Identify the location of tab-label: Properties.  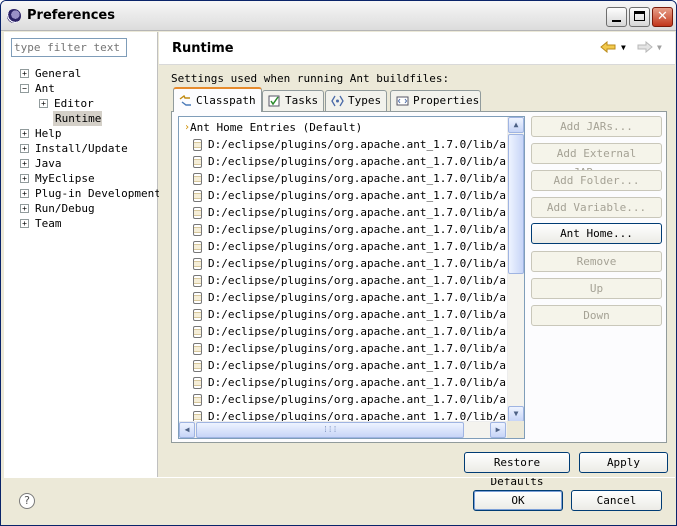
(446, 100).